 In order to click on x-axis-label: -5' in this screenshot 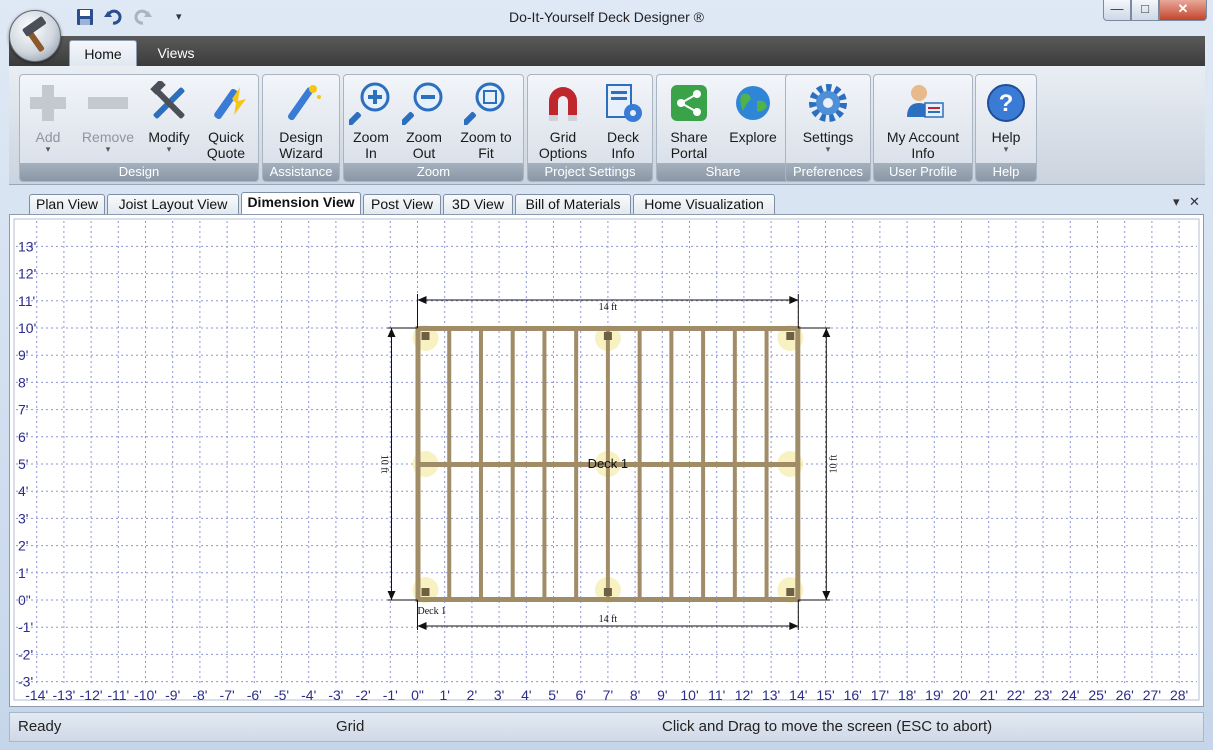, I will do `click(281, 695)`.